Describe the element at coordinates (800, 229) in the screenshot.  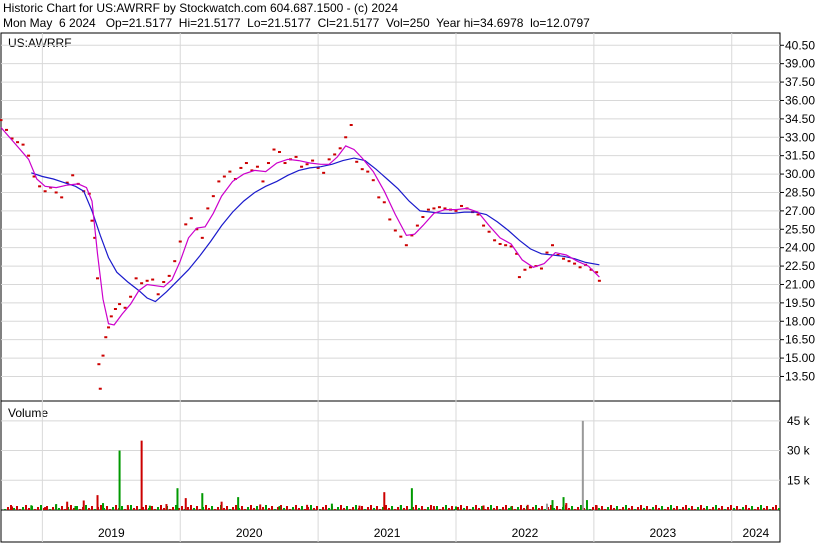
I see `price-tick-label: 25.50` at that location.